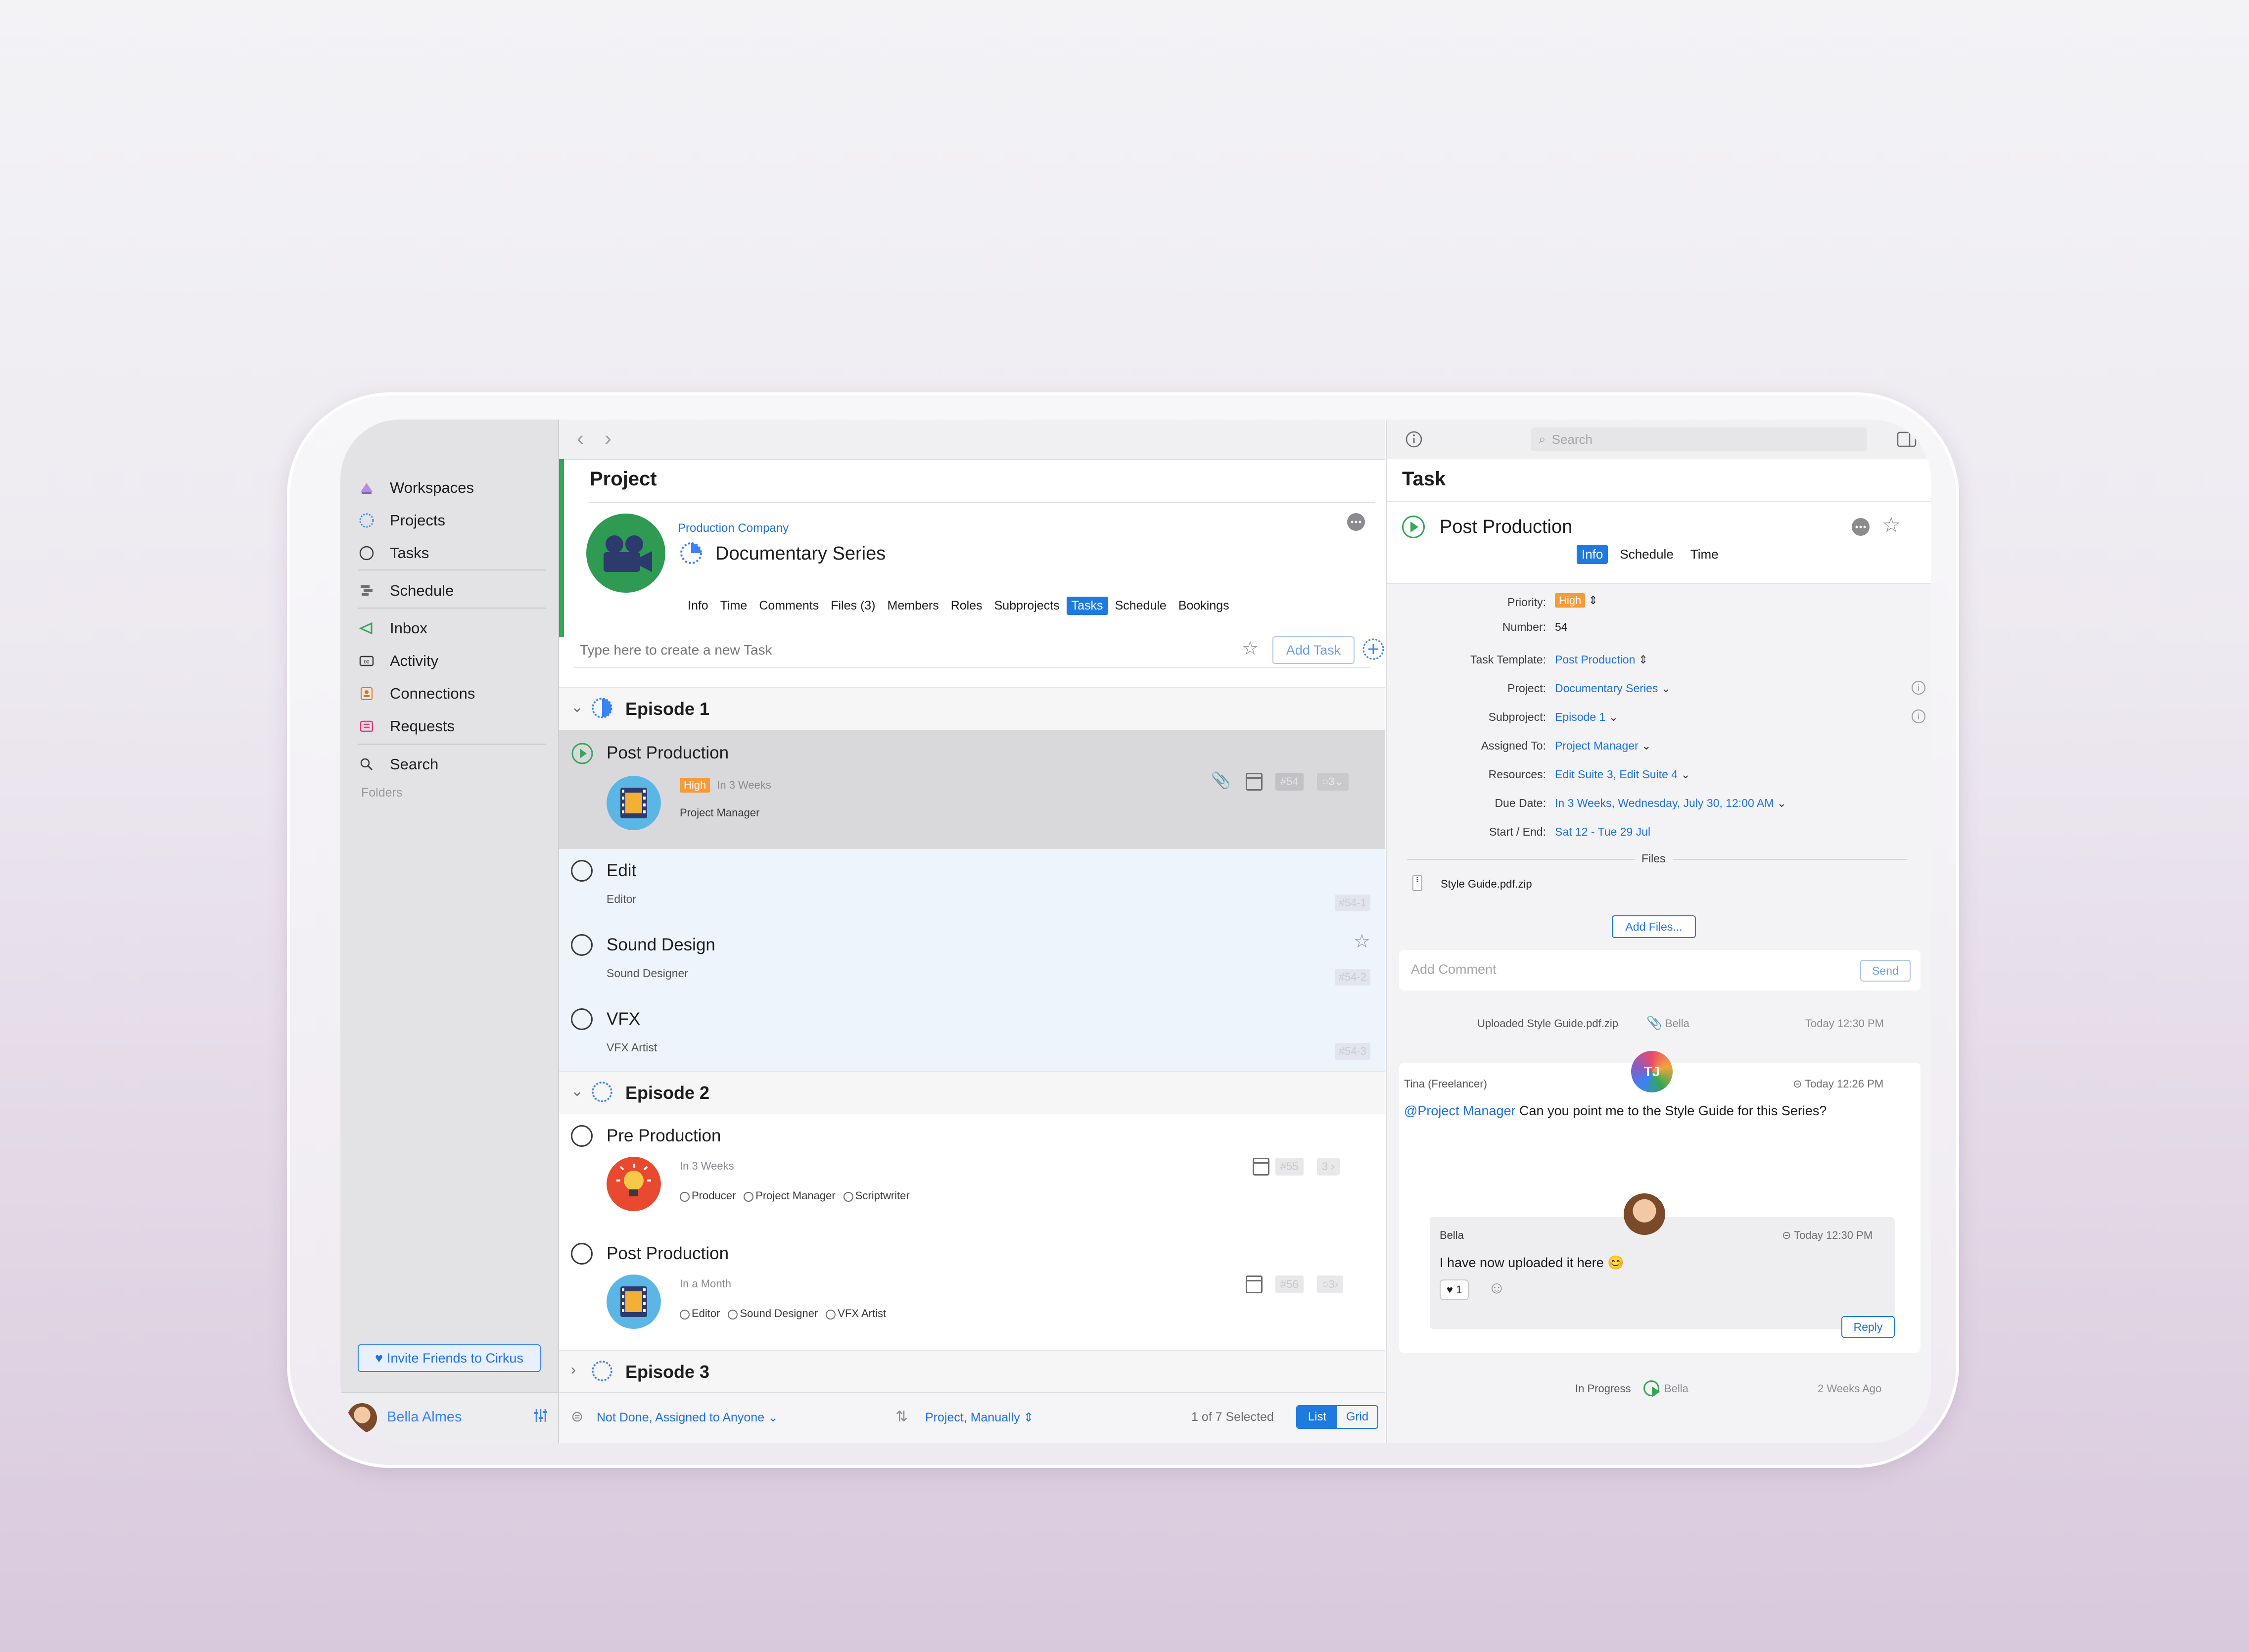  I want to click on back-arrow-icon: ‹, so click(580, 438).